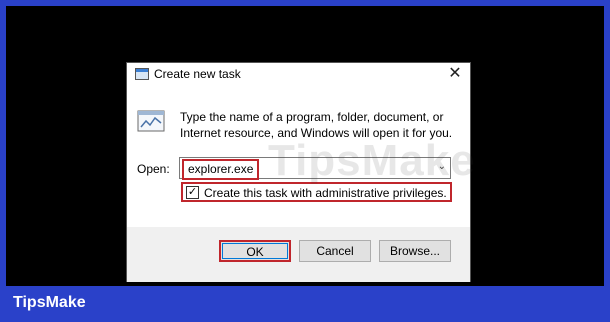 Image resolution: width=610 pixels, height=322 pixels. What do you see at coordinates (151, 121) in the screenshot?
I see `run-program-icon` at bounding box center [151, 121].